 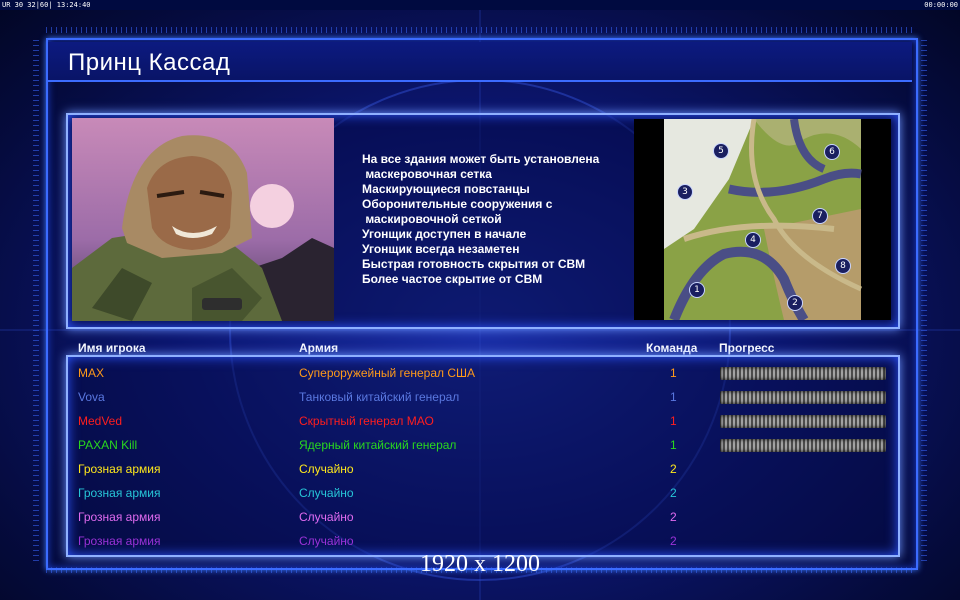 I want to click on feature-line: маскировочной сеткой, so click(x=432, y=219).